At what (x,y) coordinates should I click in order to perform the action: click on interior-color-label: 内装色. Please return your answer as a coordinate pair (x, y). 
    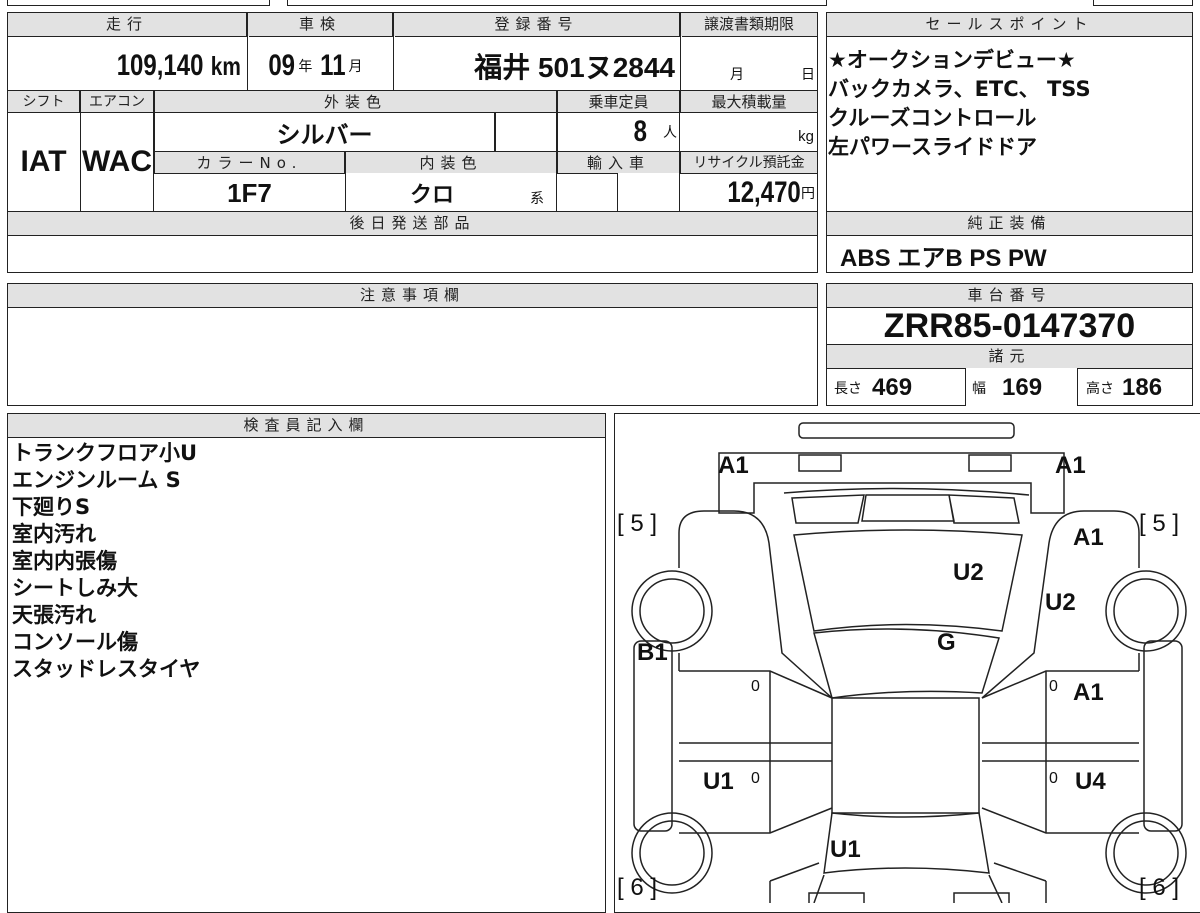
    Looking at the image, I should click on (451, 162).